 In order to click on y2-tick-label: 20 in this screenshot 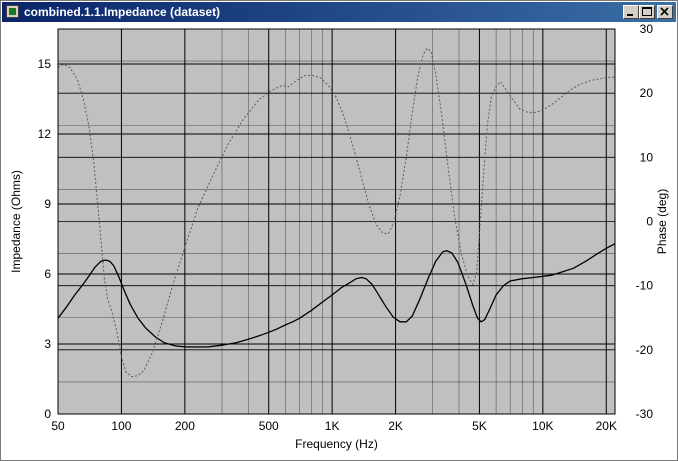, I will do `click(647, 93)`.